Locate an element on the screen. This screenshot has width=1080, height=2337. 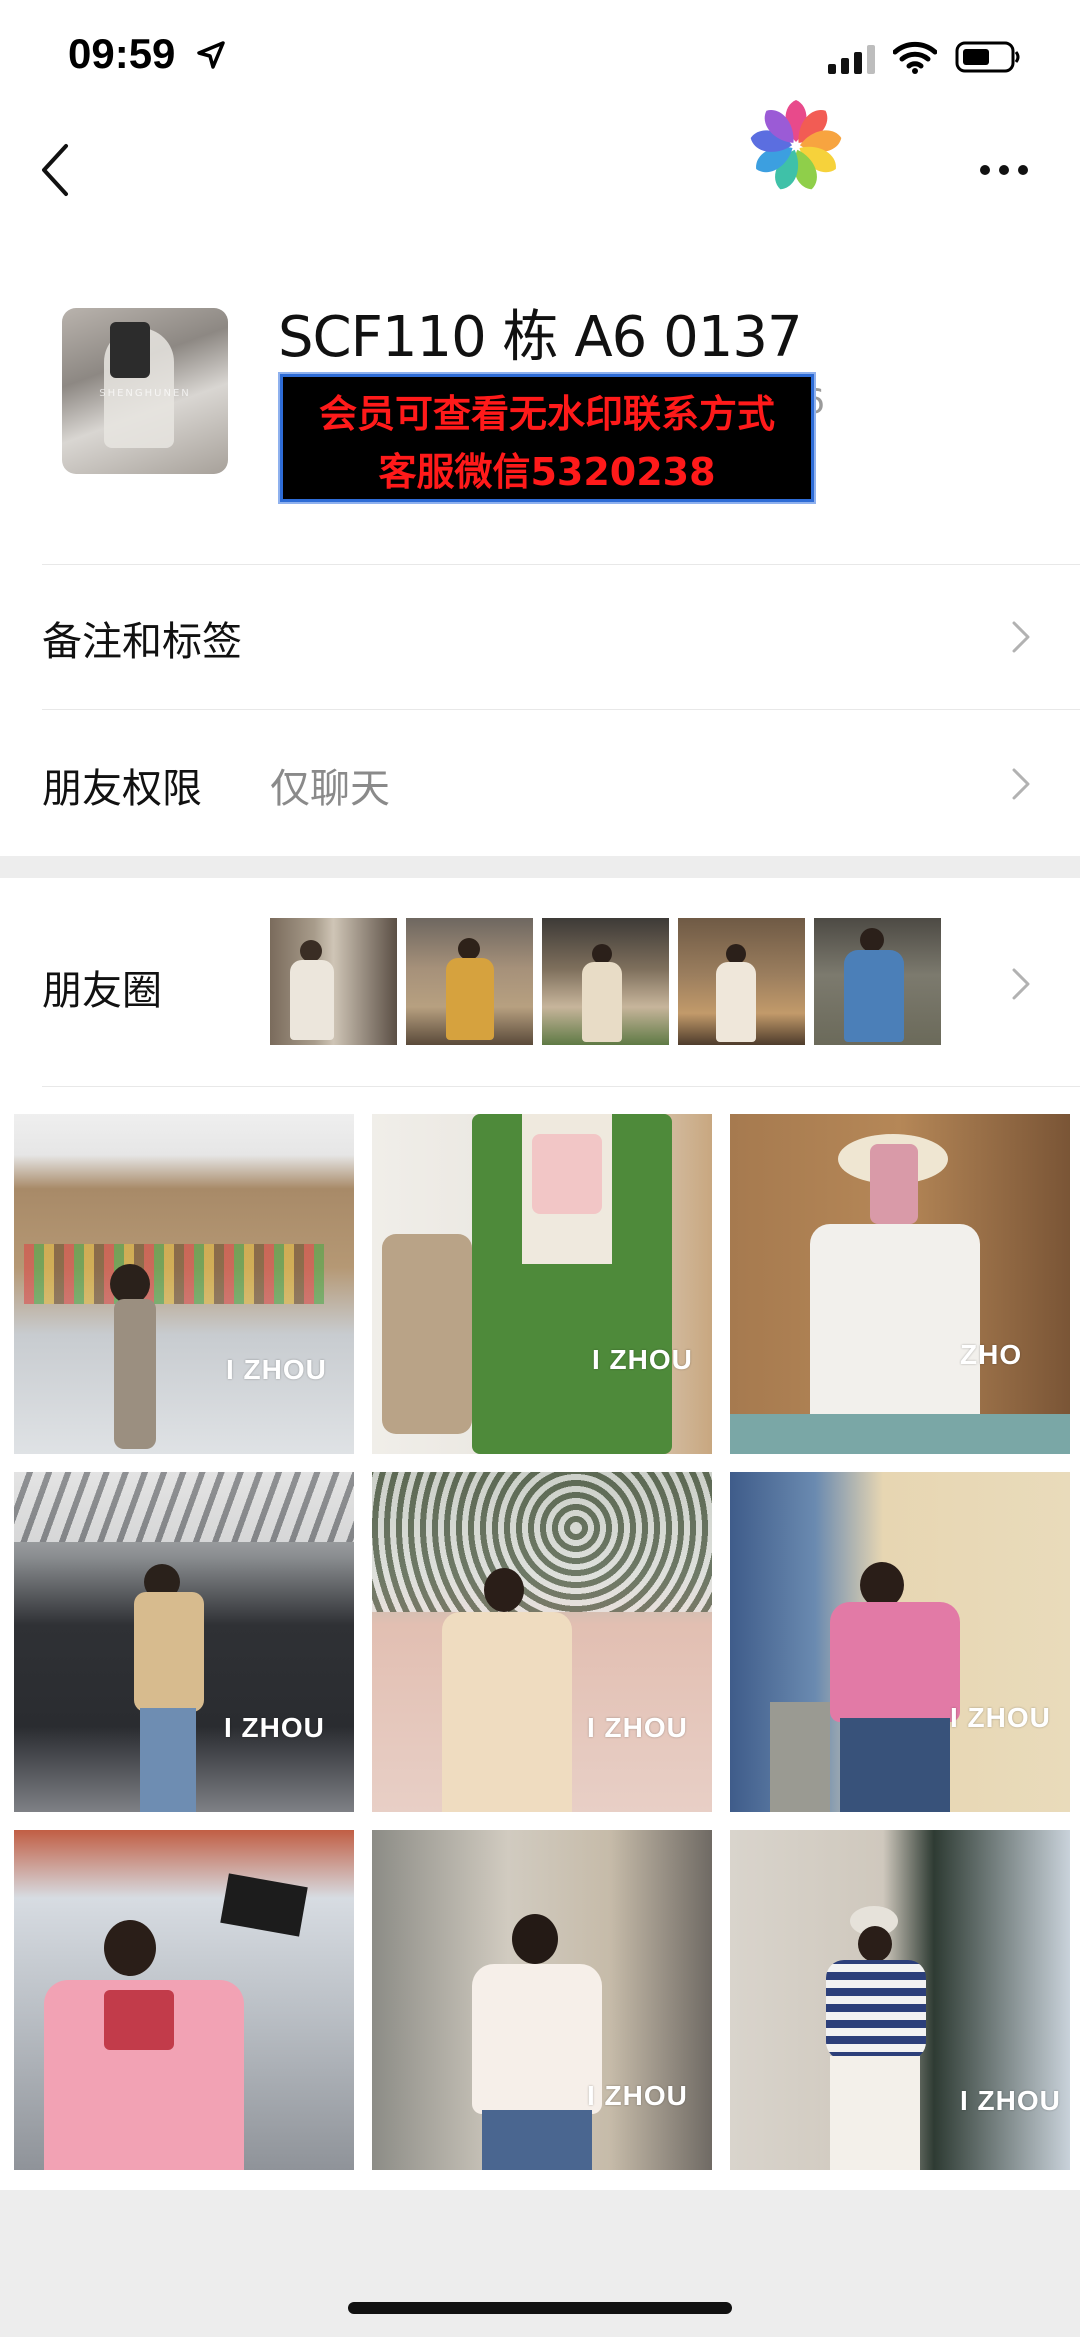
location-arrow-icon is located at coordinates (211, 55).